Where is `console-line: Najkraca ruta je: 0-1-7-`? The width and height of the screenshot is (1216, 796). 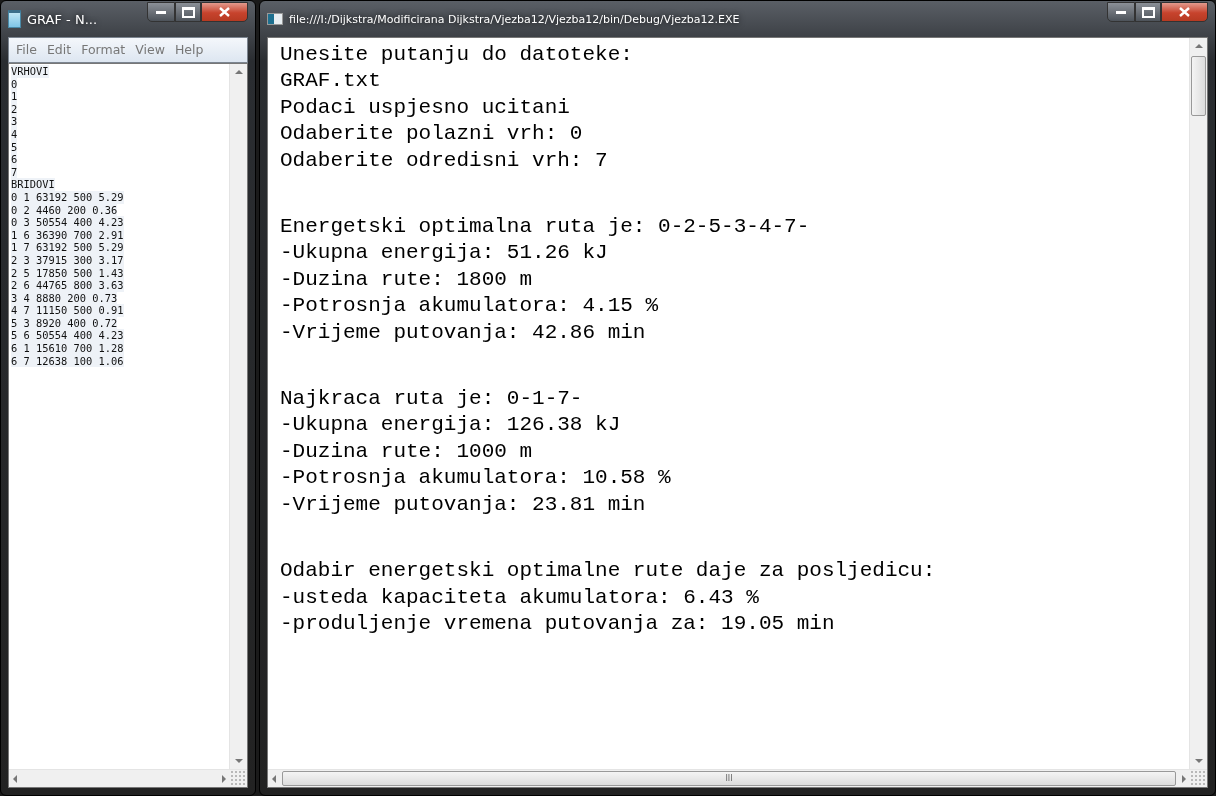 console-line: Najkraca ruta je: 0-1-7- is located at coordinates (431, 399).